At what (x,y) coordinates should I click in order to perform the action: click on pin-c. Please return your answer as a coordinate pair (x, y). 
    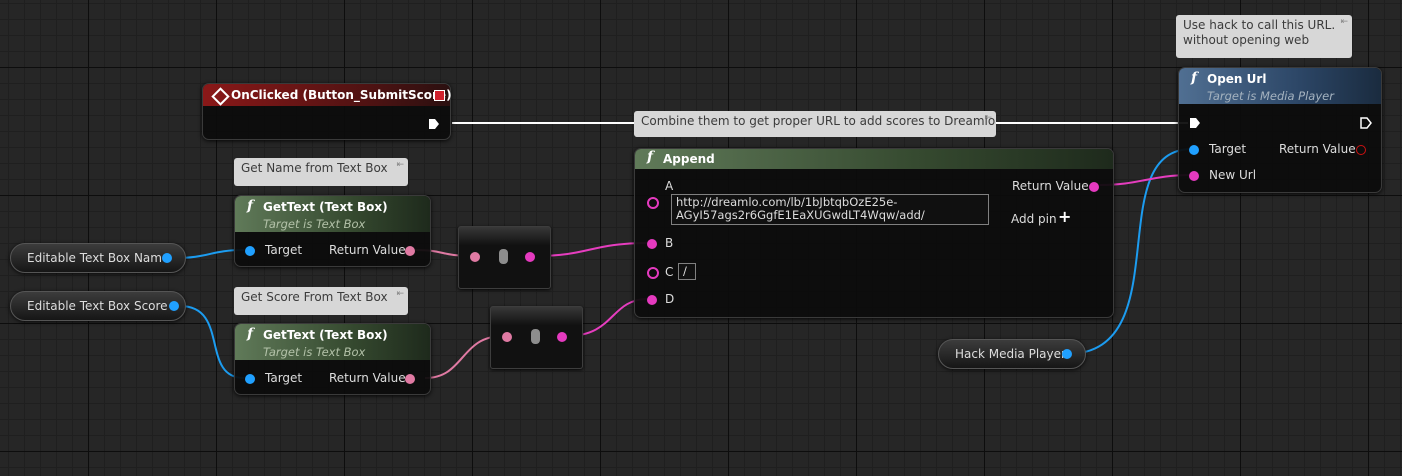
    Looking at the image, I should click on (653, 273).